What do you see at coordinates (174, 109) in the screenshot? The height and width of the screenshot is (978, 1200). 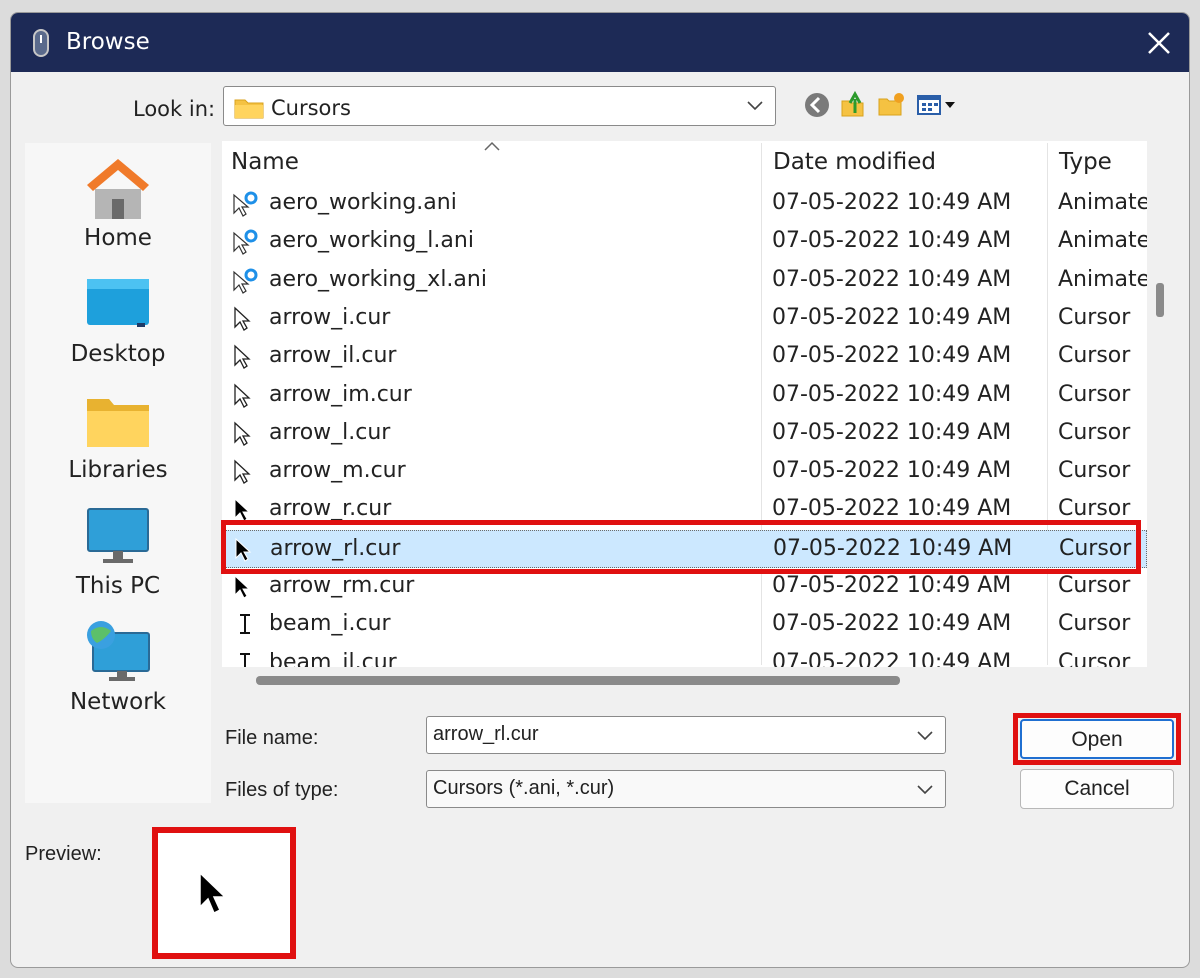 I see `lookin-label: Look in:` at bounding box center [174, 109].